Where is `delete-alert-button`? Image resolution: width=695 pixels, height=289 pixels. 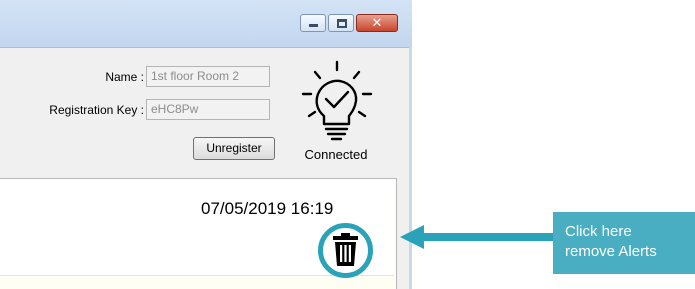 delete-alert-button is located at coordinates (348, 250).